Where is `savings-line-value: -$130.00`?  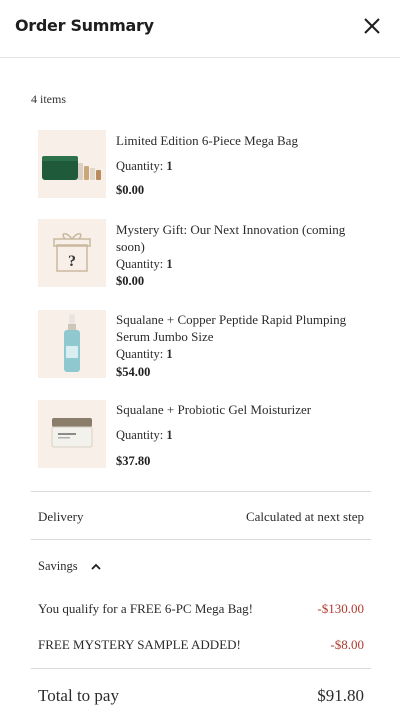 savings-line-value: -$130.00 is located at coordinates (340, 608).